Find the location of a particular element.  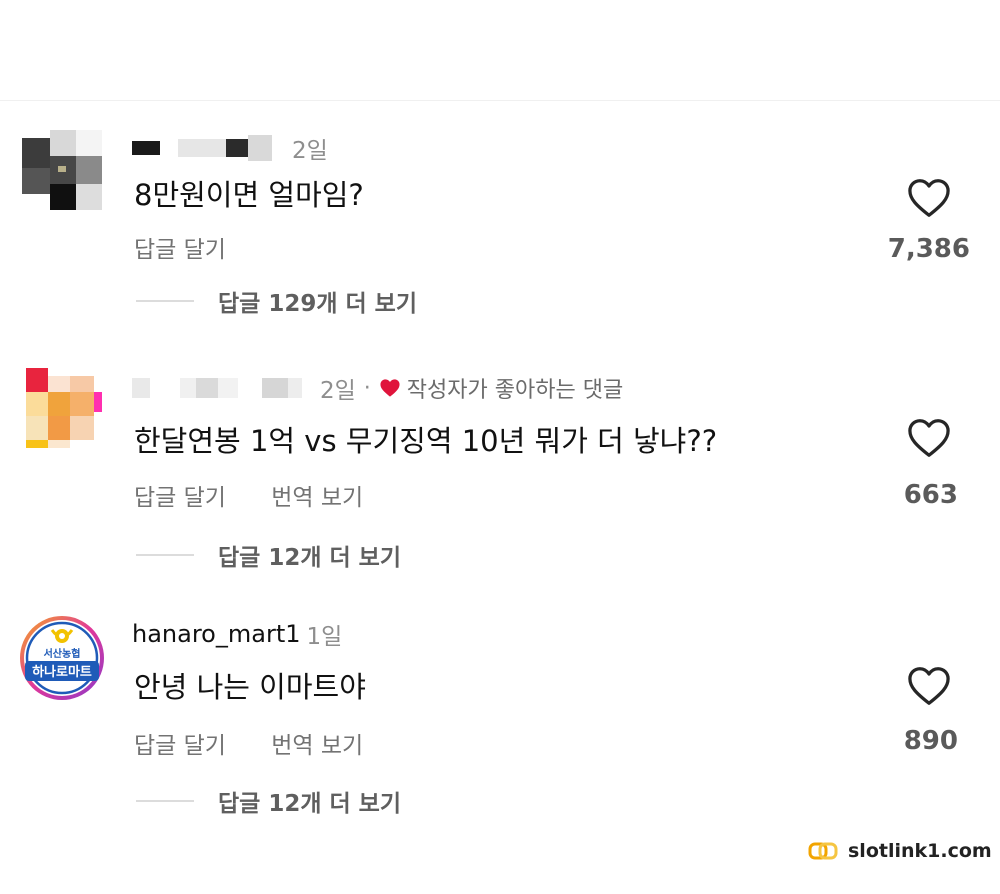

creator-liked-label: 작성자가 좋아하는 댓글 is located at coordinates (515, 390).